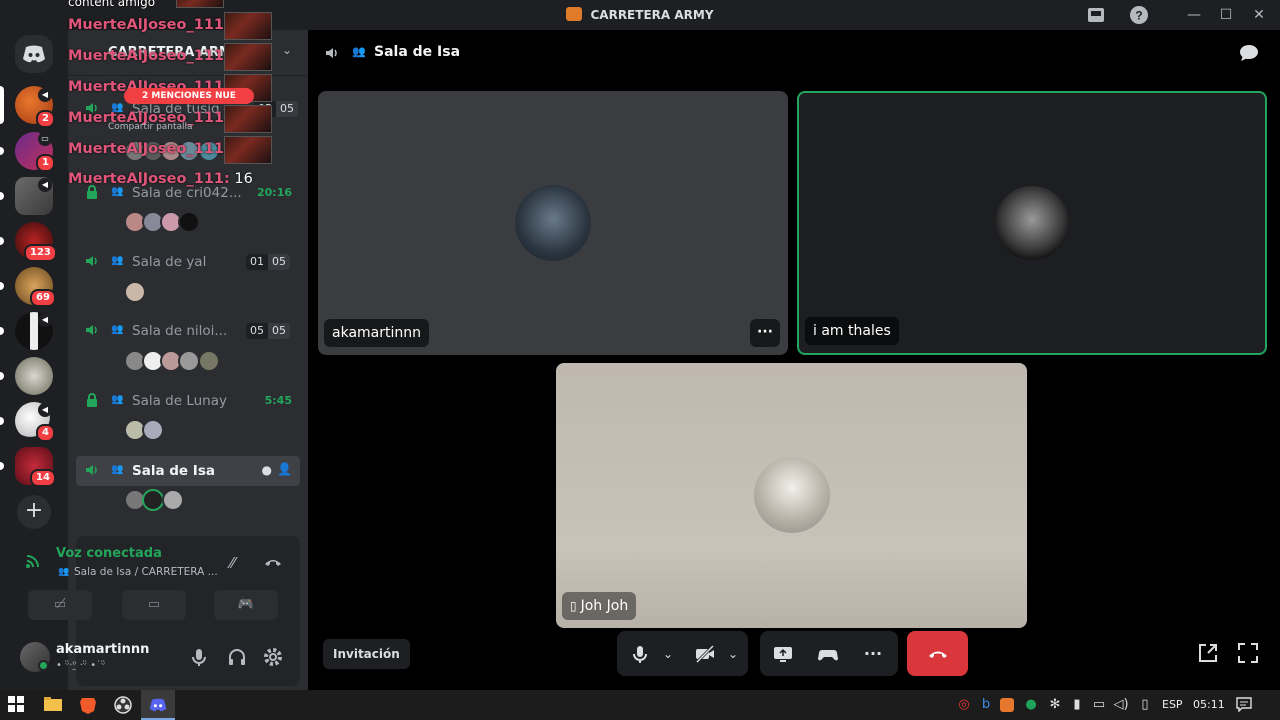  Describe the element at coordinates (1259, 15) in the screenshot. I see `close-button: ✕` at that location.